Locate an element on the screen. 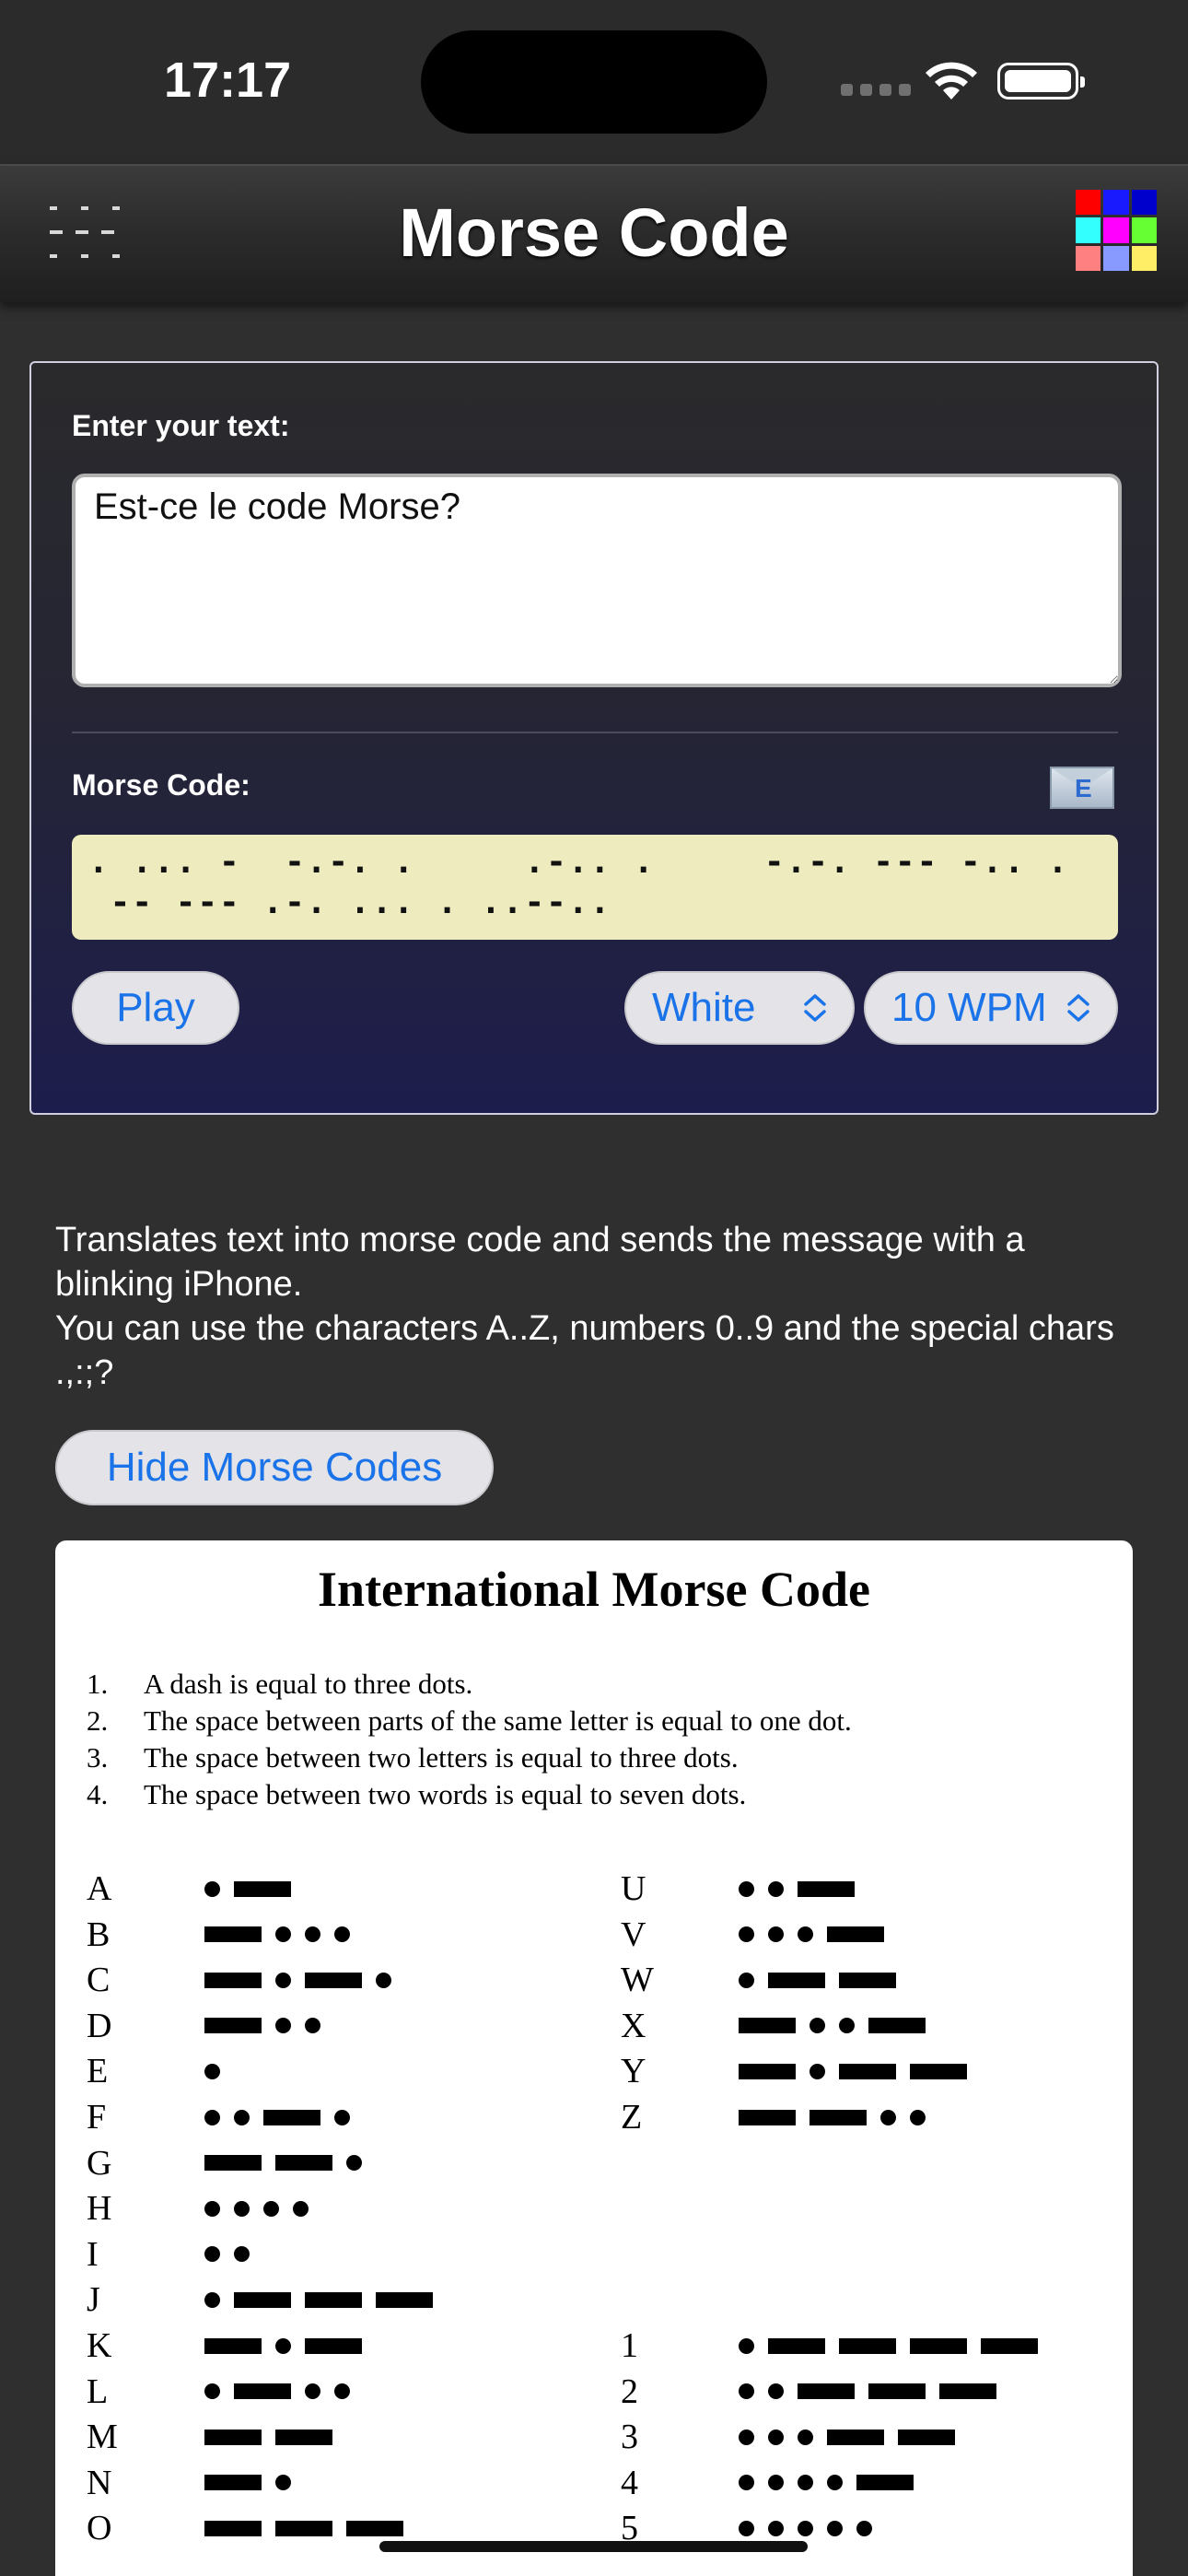 This screenshot has height=2576, width=1188. status-time: 17:17 is located at coordinates (228, 80).